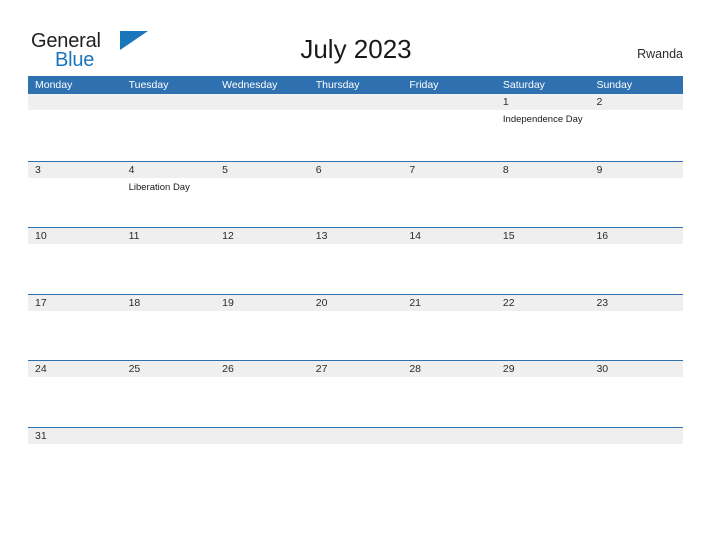 Image resolution: width=712 pixels, height=550 pixels. Describe the element at coordinates (614, 85) in the screenshot. I see `weekday-sunday: Sunday` at that location.